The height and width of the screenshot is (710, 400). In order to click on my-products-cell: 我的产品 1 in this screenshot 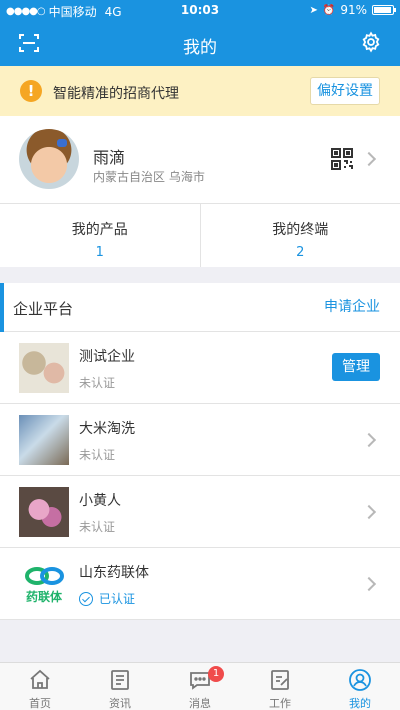, I will do `click(100, 235)`.